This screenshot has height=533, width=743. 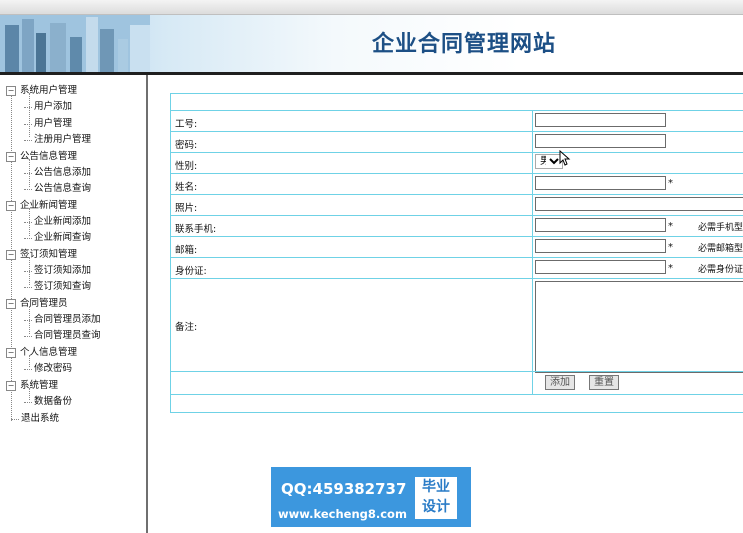 What do you see at coordinates (600, 141) in the screenshot?
I see `password-input` at bounding box center [600, 141].